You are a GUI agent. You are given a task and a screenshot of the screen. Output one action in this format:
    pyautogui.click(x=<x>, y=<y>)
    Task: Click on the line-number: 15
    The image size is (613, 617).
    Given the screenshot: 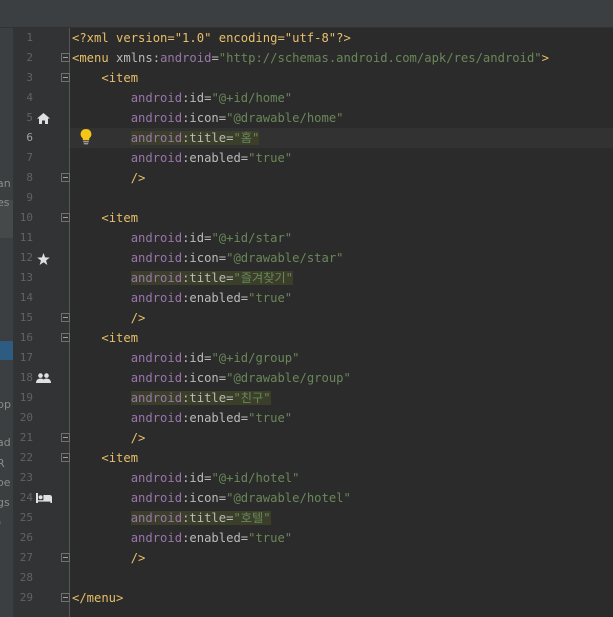 What is the action you would take?
    pyautogui.click(x=26, y=317)
    